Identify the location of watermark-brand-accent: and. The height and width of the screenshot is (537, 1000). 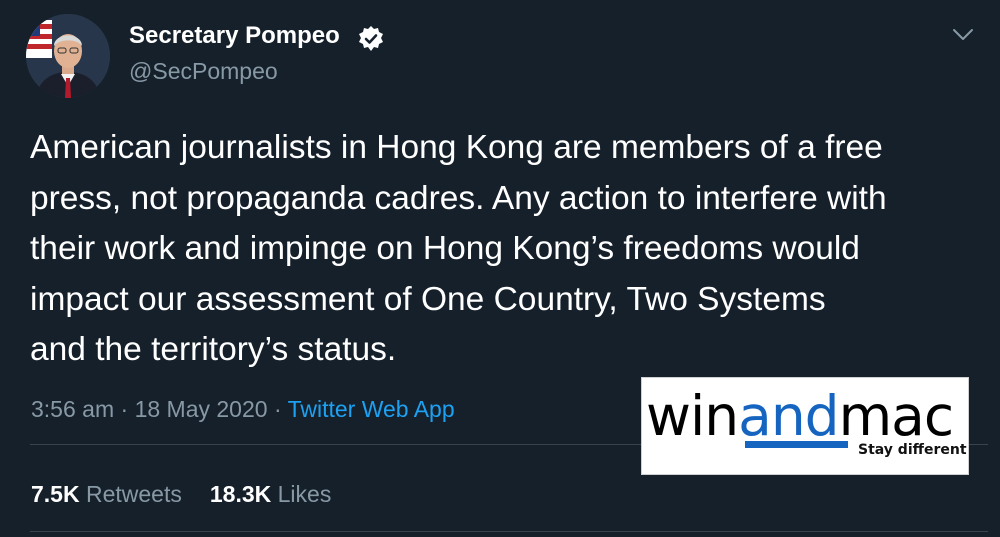
(788, 416).